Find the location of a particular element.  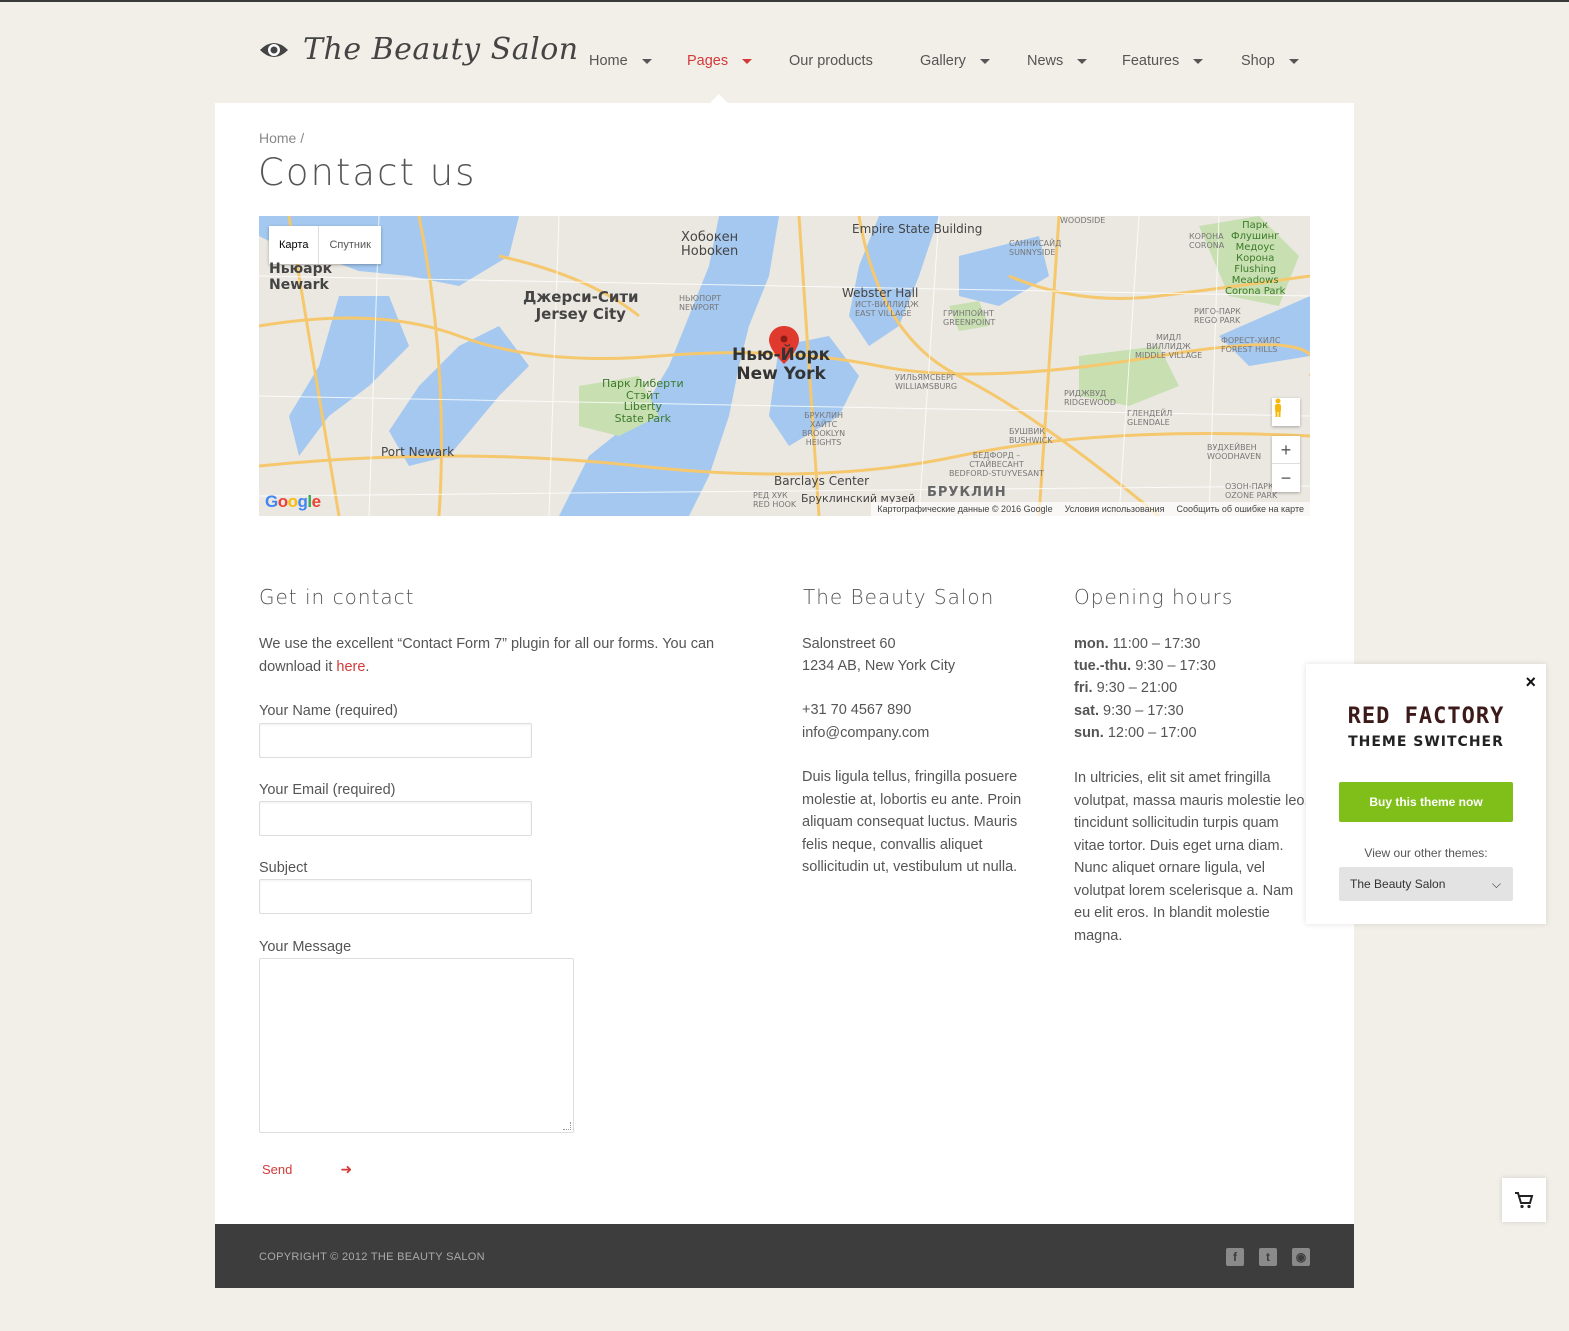

theme-switcher-title: THEME SWITCHER is located at coordinates (1426, 742).